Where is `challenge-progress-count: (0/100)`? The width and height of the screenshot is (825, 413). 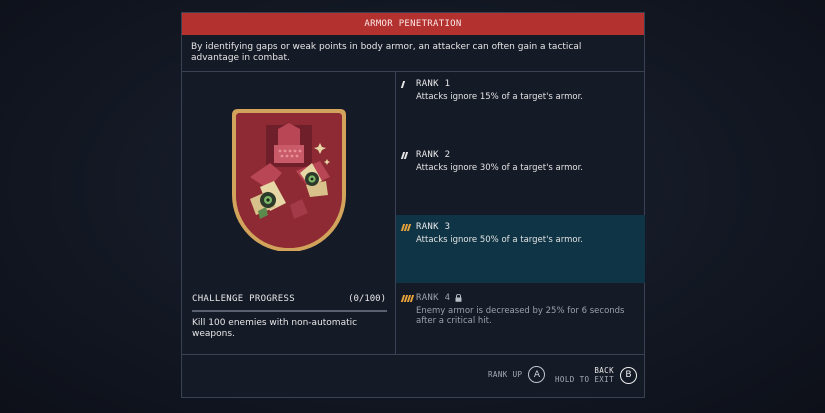 challenge-progress-count: (0/100) is located at coordinates (367, 299).